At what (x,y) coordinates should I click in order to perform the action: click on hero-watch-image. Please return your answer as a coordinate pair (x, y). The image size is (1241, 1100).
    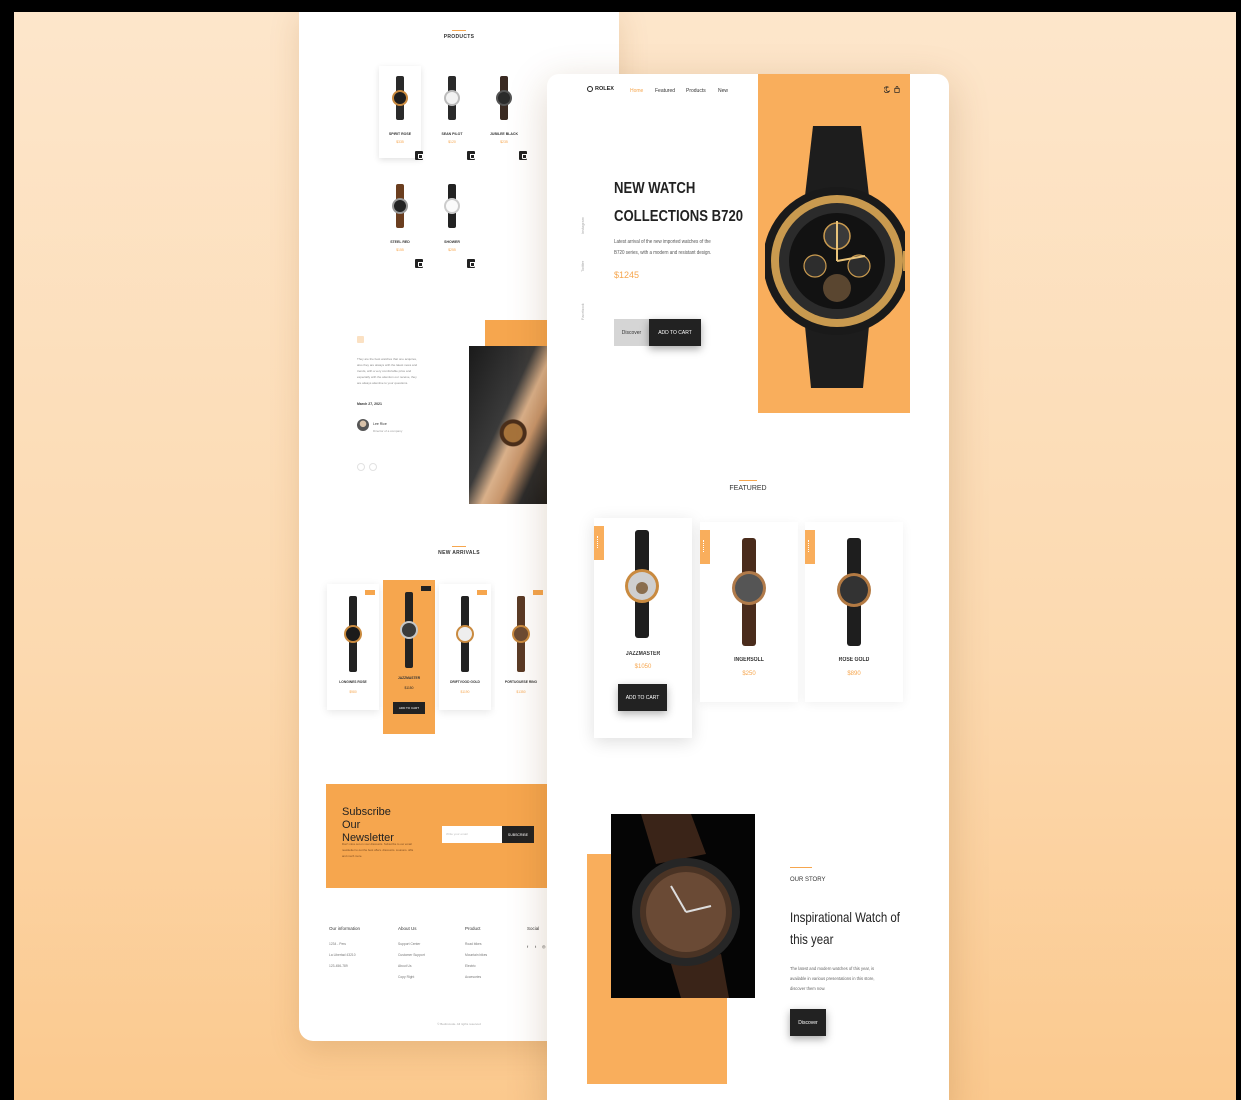
    Looking at the image, I should click on (835, 257).